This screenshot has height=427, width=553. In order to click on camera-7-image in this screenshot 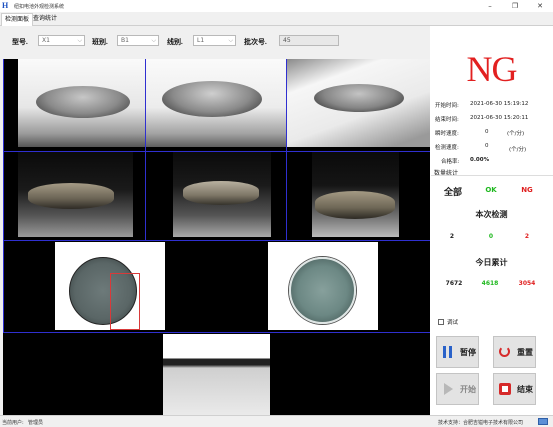, I will do `click(110, 286)`.